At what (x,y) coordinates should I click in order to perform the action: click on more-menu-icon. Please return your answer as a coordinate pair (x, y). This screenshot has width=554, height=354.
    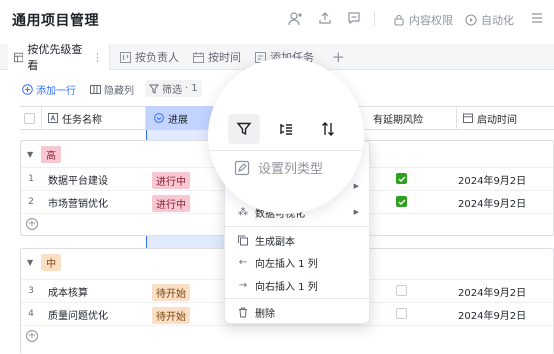
    Looking at the image, I should click on (537, 20).